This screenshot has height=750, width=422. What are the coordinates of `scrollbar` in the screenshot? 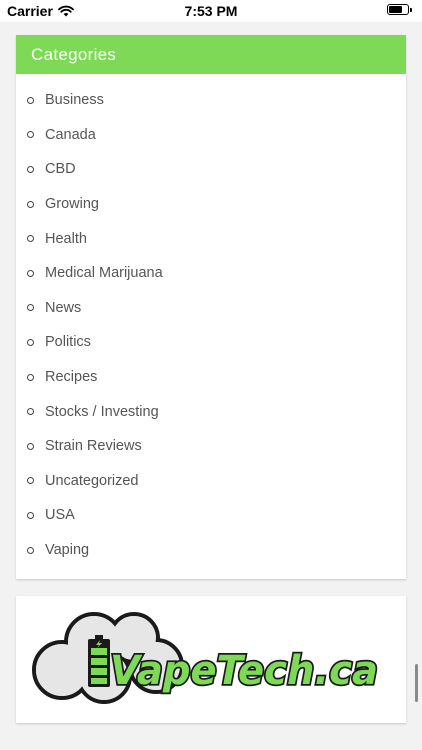 It's located at (416, 683).